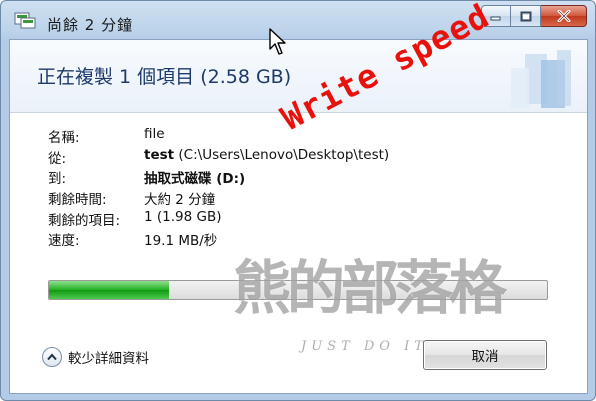 This screenshot has height=401, width=596. I want to click on watermark-logo: 熊的部落格, so click(370, 288).